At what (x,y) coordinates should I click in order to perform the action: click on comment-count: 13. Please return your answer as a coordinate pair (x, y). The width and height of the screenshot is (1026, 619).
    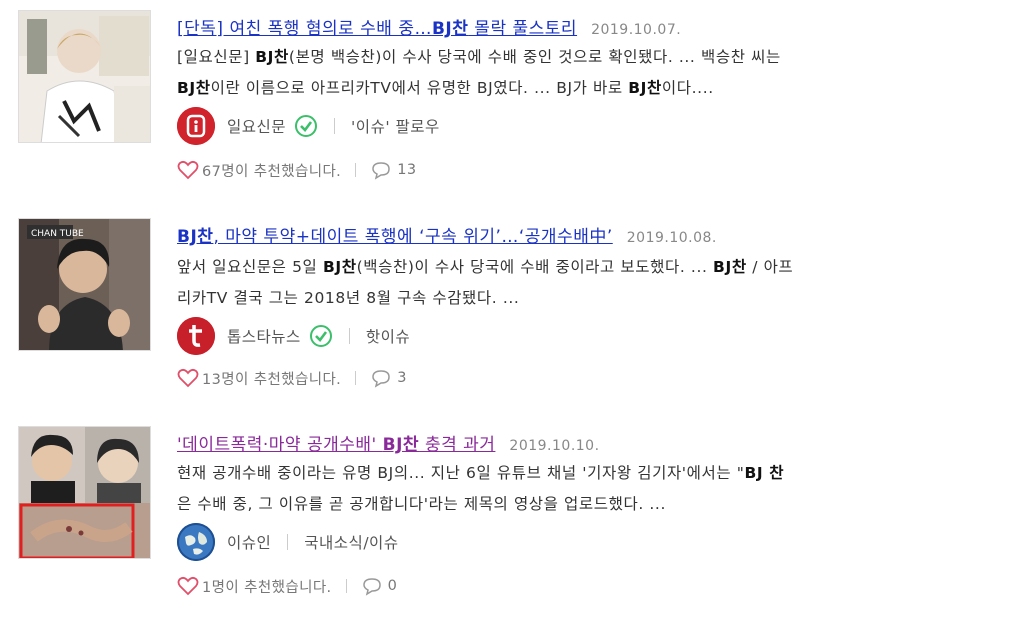
    Looking at the image, I should click on (406, 170).